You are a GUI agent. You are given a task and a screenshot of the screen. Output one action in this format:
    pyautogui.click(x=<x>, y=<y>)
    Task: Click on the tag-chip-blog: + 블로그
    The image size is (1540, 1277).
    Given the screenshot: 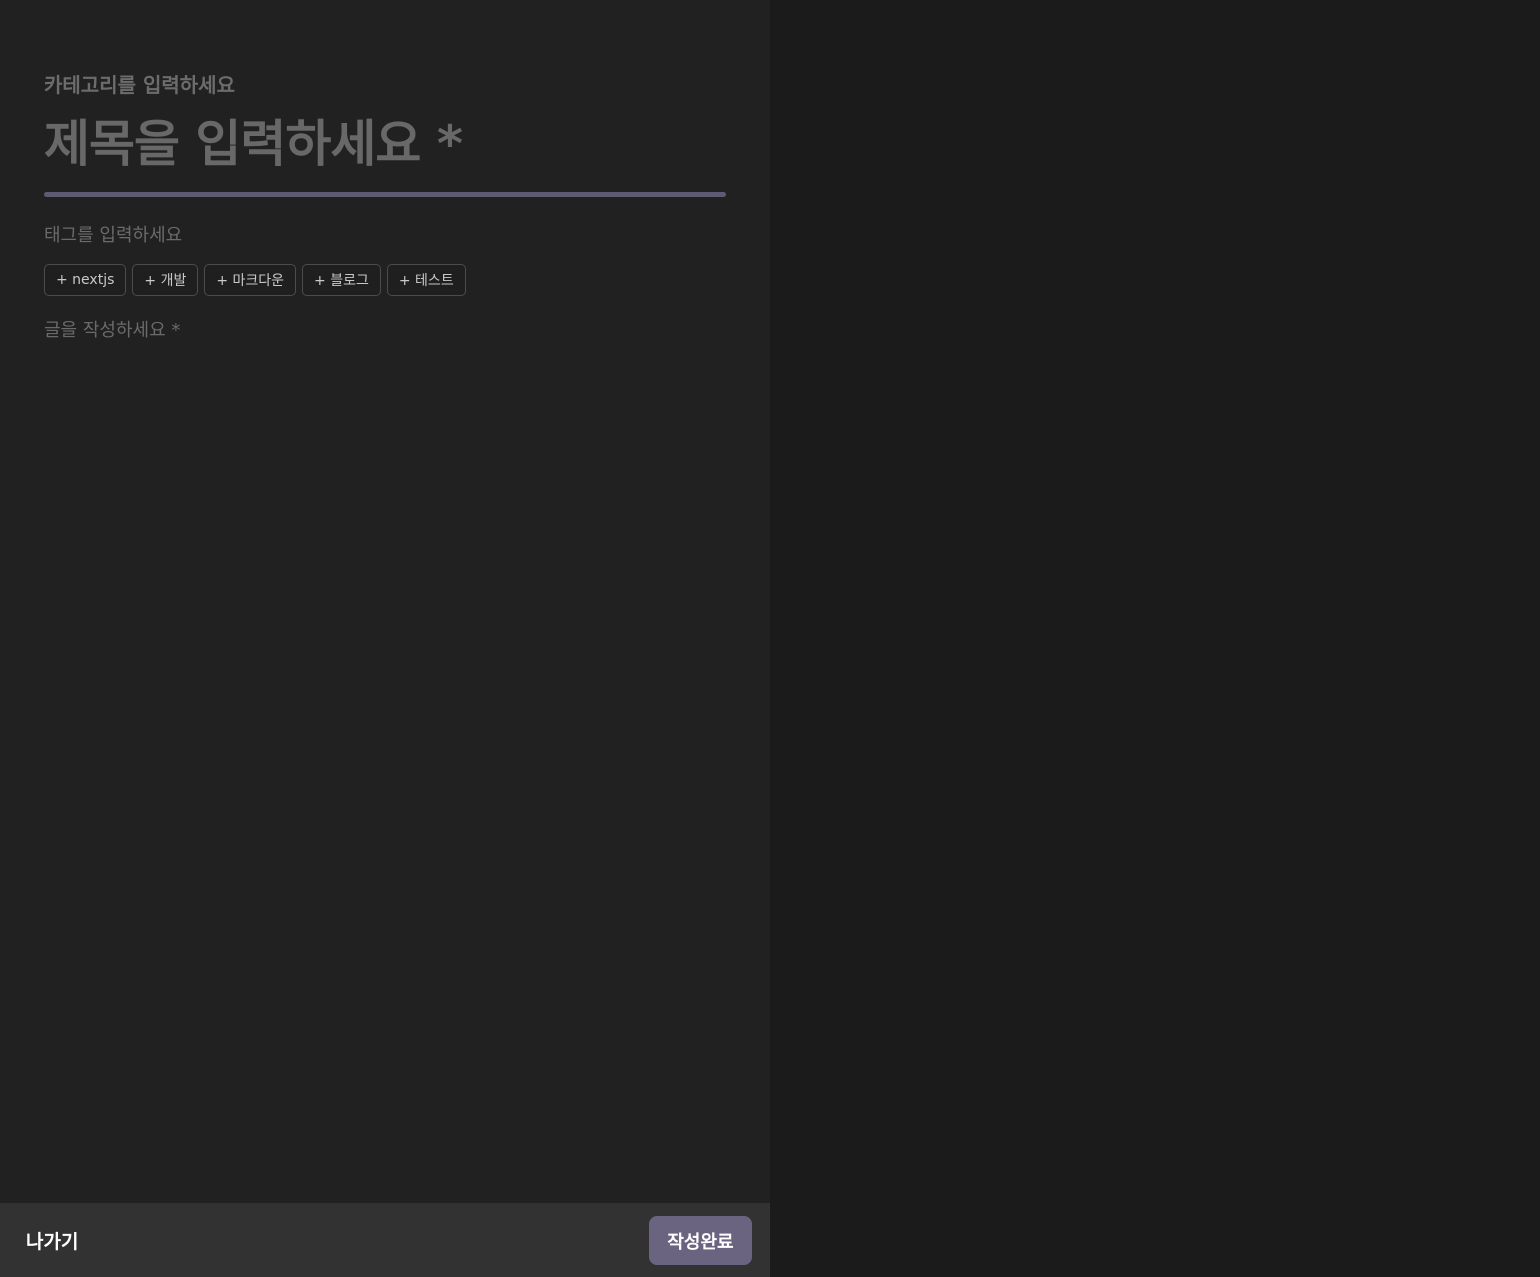 What is the action you would take?
    pyautogui.click(x=341, y=280)
    